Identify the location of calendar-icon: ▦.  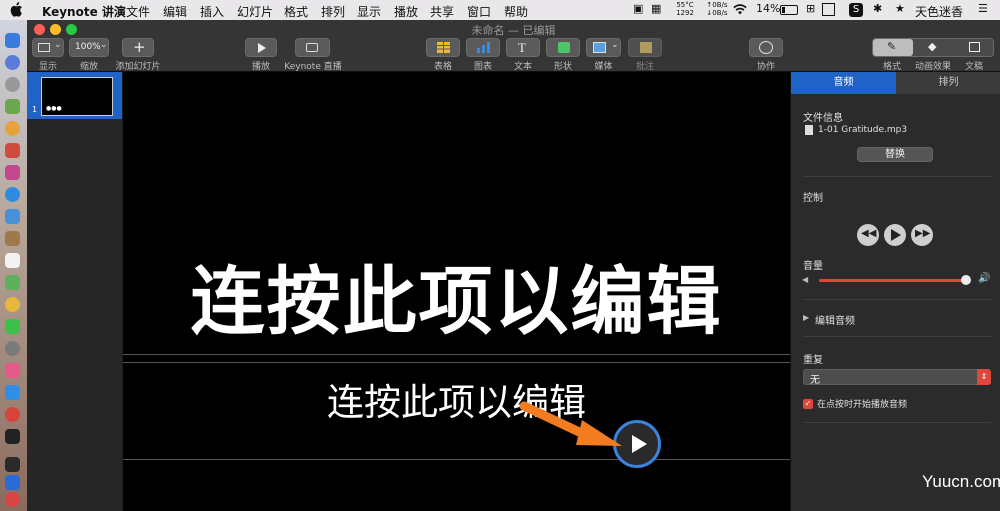
(656, 8).